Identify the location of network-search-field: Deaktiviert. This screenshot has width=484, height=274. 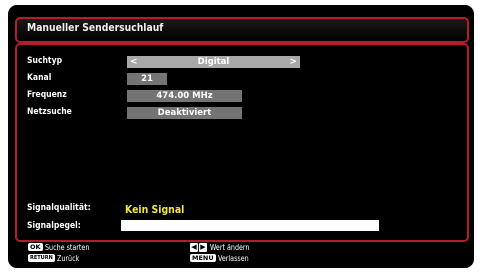
(184, 113).